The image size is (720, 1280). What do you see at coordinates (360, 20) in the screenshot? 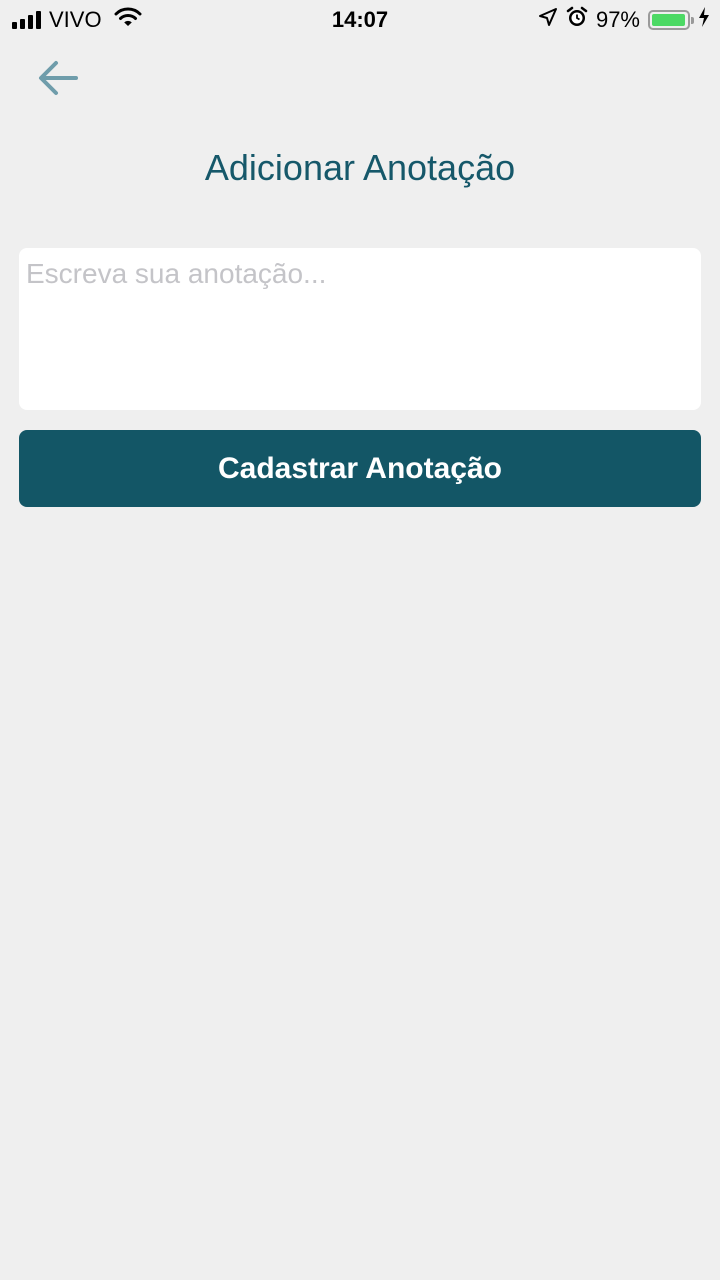
I see `status-bar: VIVO 14:07 97%` at bounding box center [360, 20].